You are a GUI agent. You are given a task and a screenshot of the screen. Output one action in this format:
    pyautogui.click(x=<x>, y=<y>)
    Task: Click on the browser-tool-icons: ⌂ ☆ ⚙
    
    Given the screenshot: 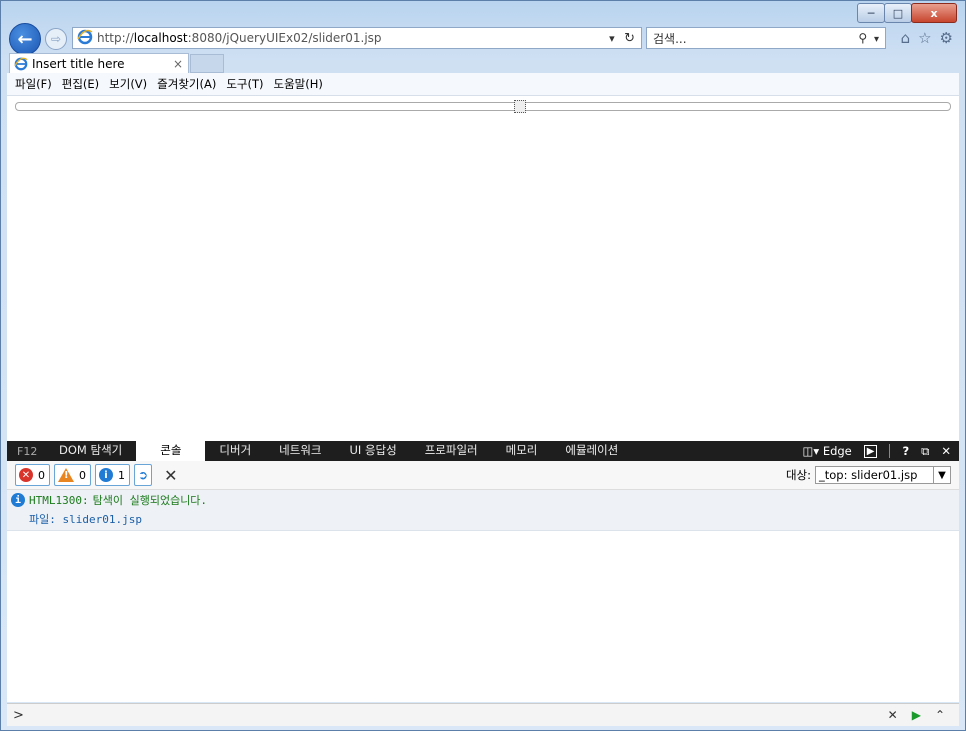 What is the action you would take?
    pyautogui.click(x=927, y=38)
    